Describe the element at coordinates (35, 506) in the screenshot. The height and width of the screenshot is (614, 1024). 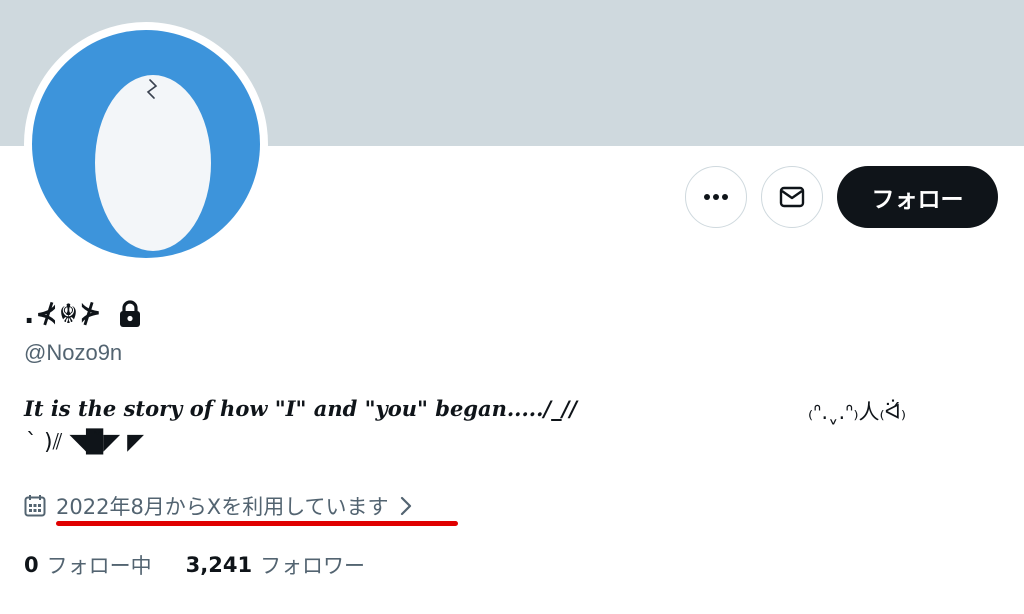
I see `calendar-icon` at that location.